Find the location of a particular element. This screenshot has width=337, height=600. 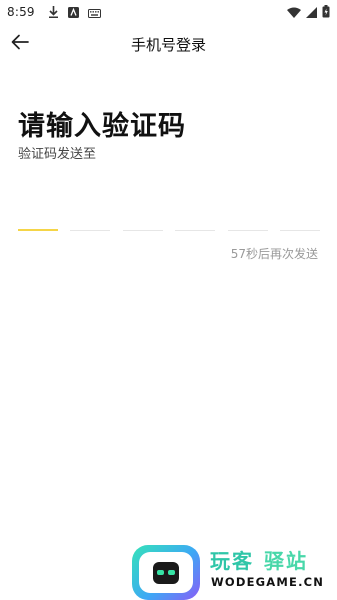

keyboard-icon is located at coordinates (94, 12).